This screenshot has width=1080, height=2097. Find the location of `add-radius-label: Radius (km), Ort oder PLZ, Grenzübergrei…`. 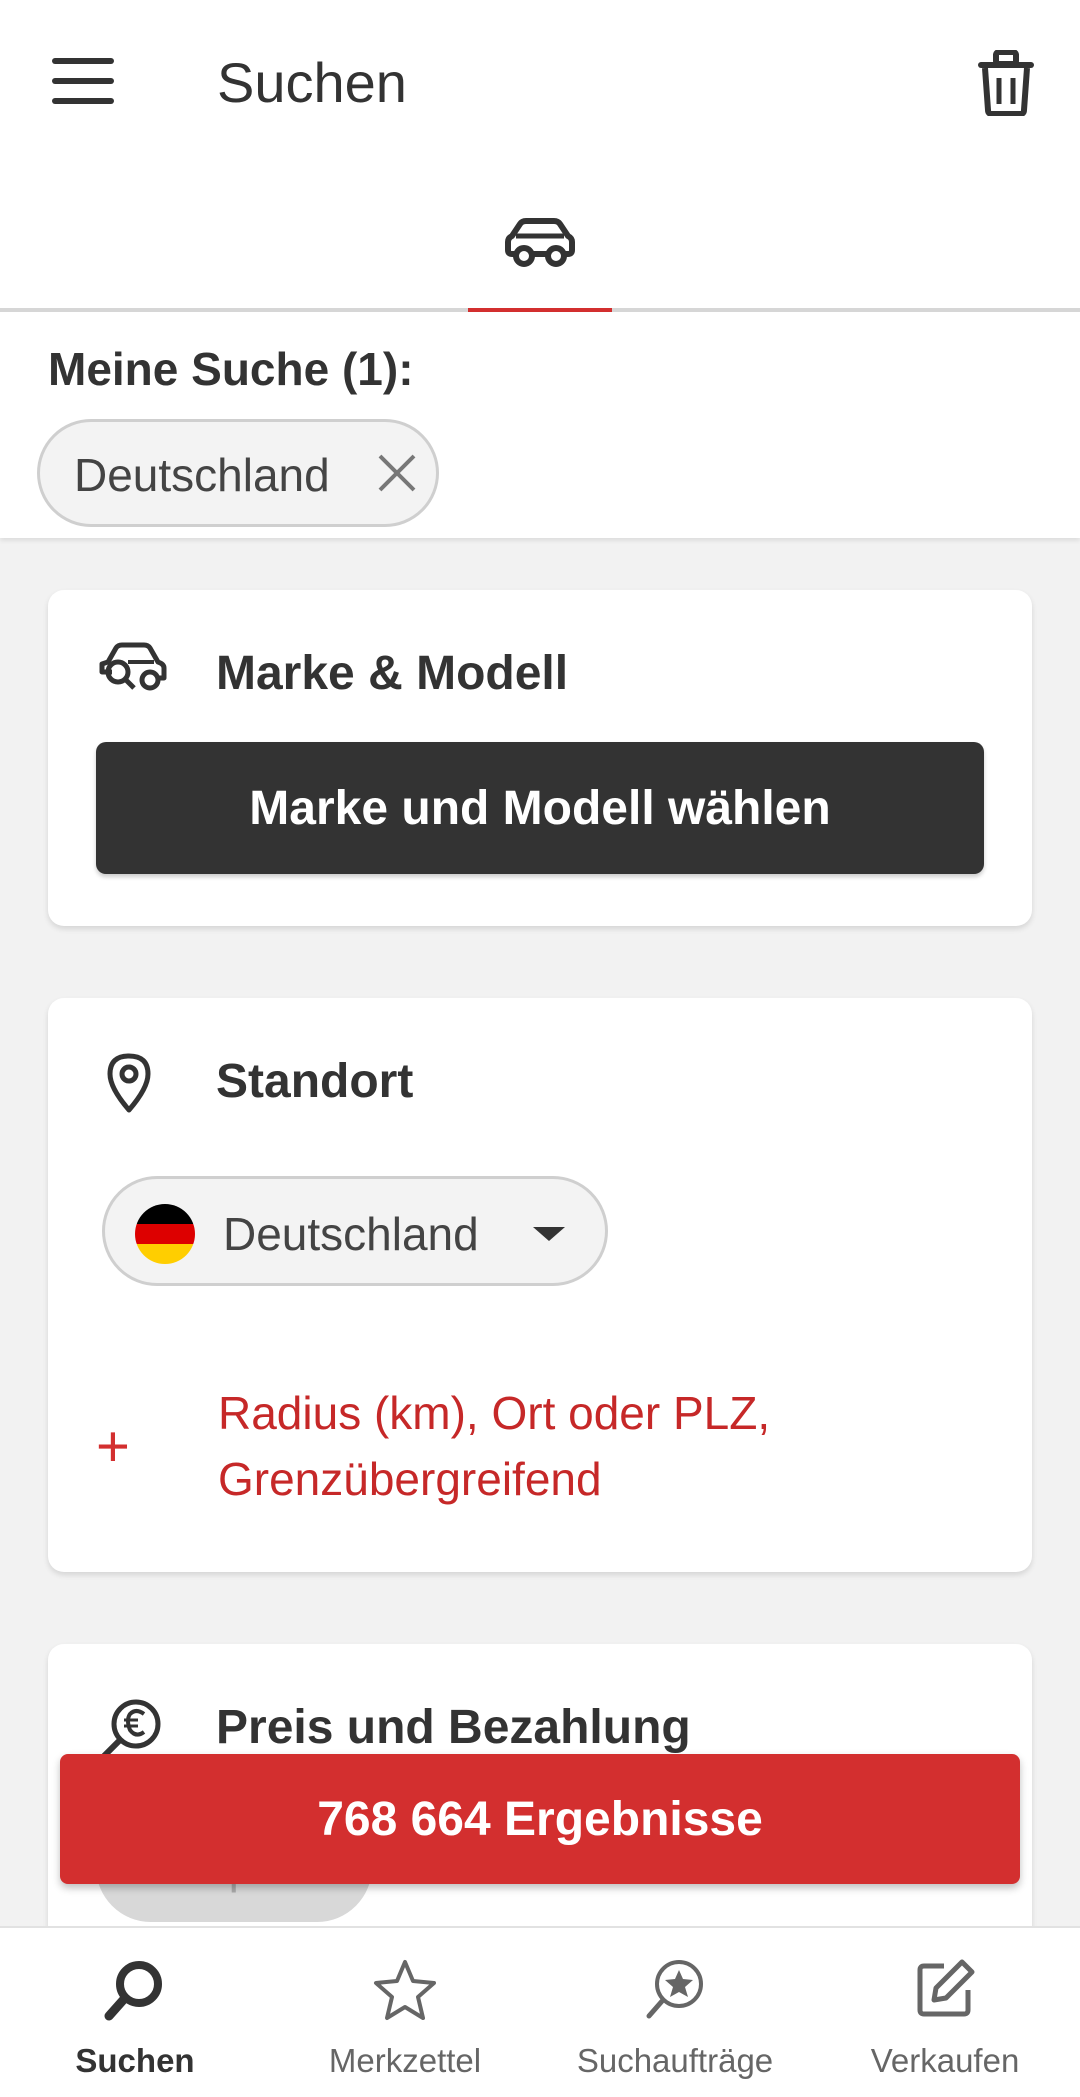

add-radius-label: Radius (km), Ort oder PLZ, Grenzübergrei… is located at coordinates (494, 1446).